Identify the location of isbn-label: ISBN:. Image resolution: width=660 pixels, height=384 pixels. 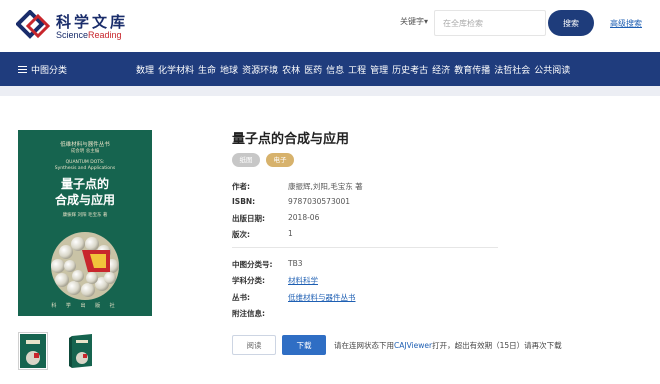
(244, 201).